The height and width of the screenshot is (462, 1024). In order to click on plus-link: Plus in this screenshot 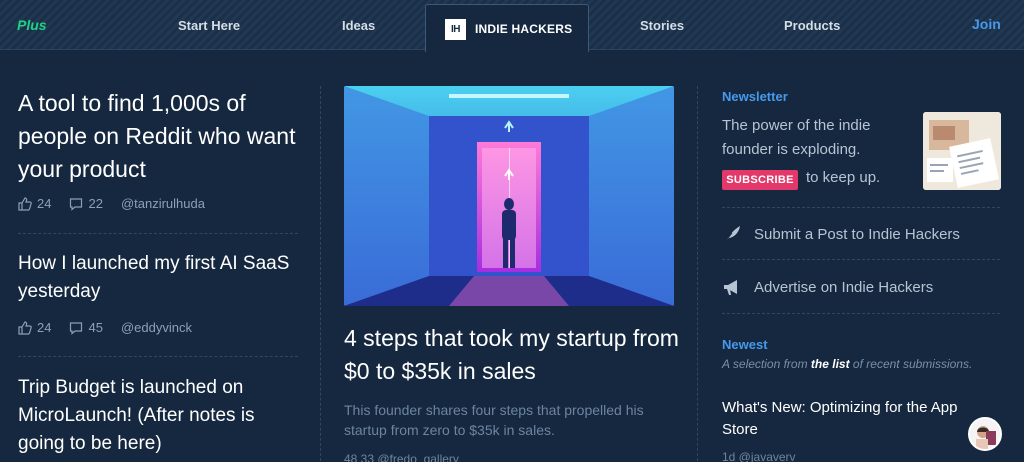, I will do `click(32, 25)`.